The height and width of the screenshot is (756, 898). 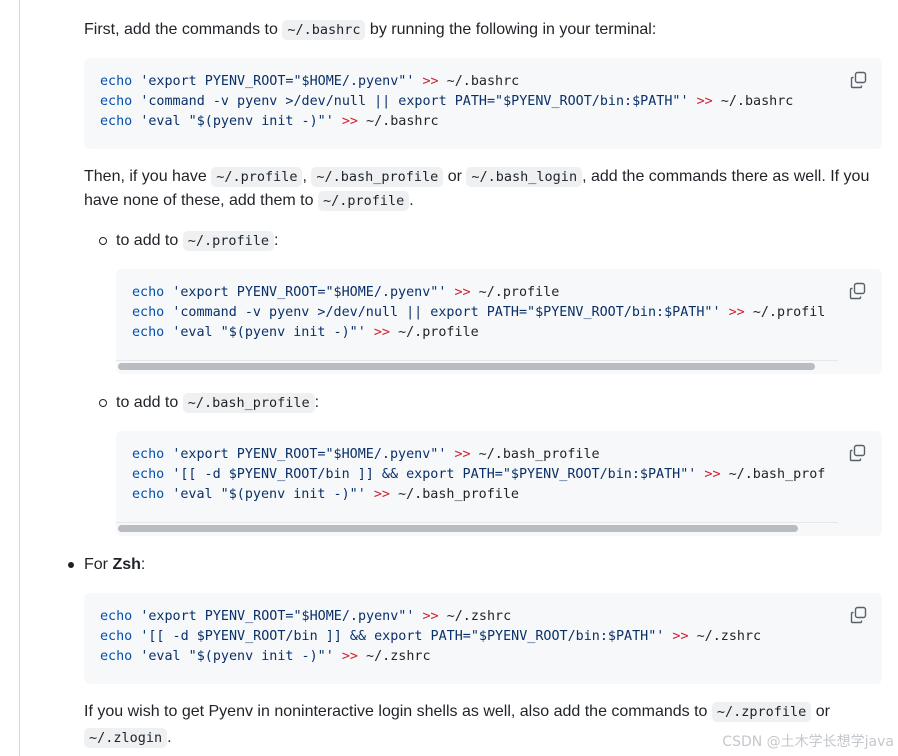 I want to click on csdn-watermark: CSDN @土木学长想学java, so click(x=808, y=742).